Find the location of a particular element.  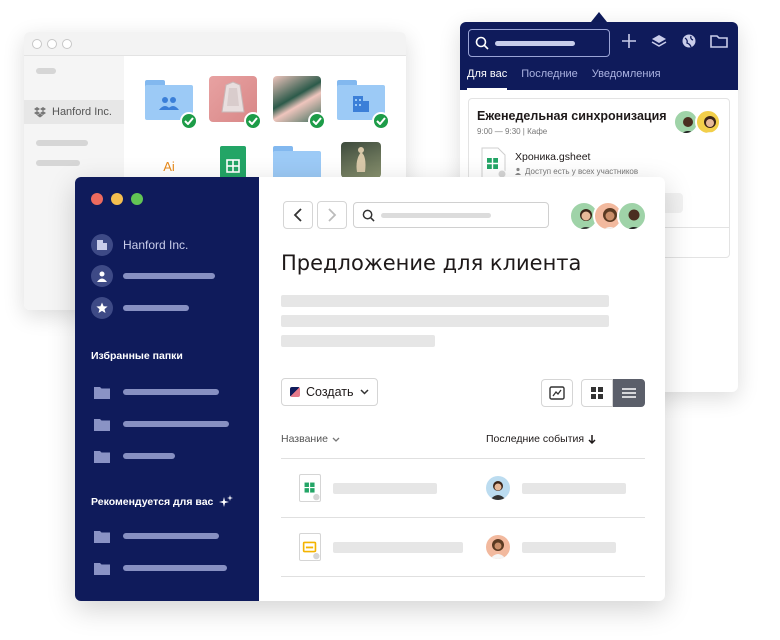

search-placeholder is located at coordinates (436, 215).